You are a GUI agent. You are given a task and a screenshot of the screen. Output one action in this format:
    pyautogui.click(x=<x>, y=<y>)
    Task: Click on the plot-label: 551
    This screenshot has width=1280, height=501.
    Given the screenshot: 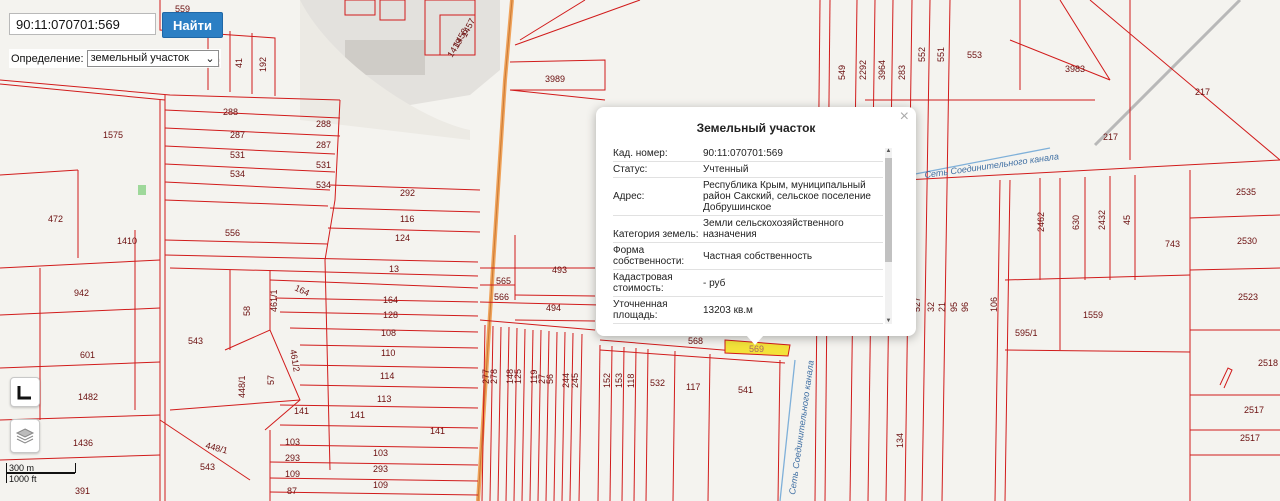 What is the action you would take?
    pyautogui.click(x=941, y=54)
    